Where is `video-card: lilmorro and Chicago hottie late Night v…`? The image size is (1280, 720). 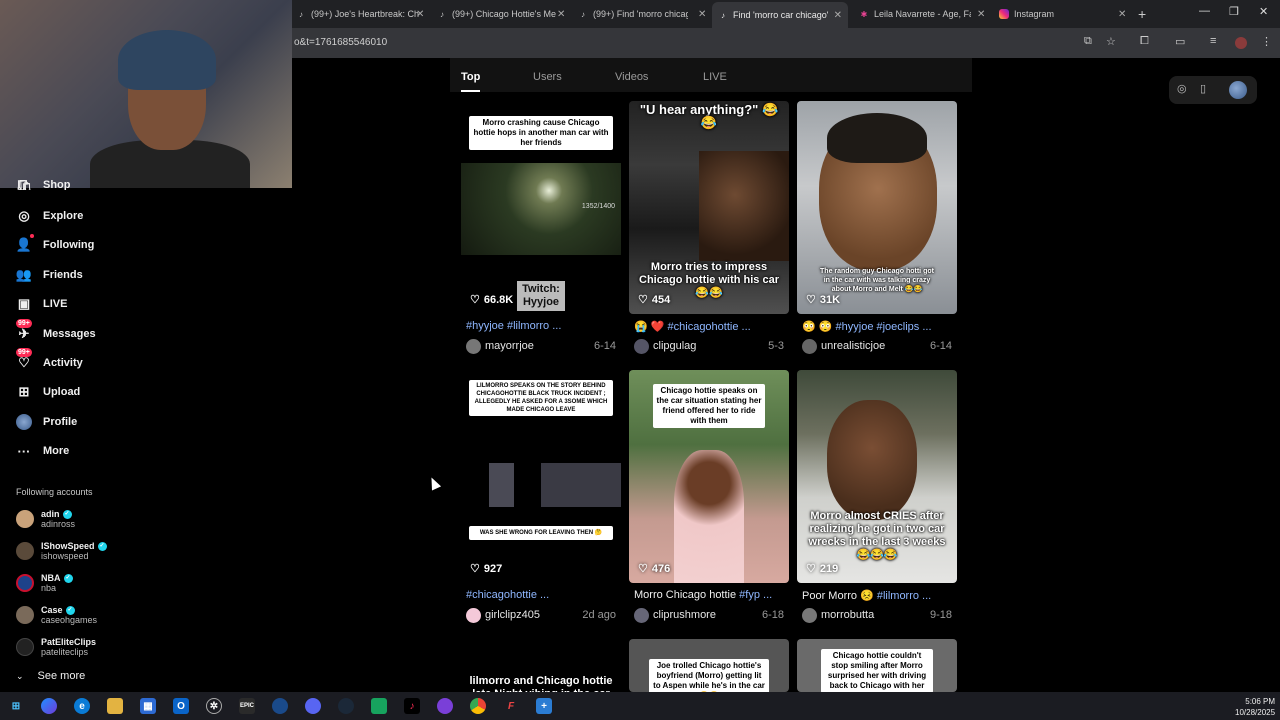
video-card: lilmorro and Chicago hottie late Night v… is located at coordinates (541, 665).